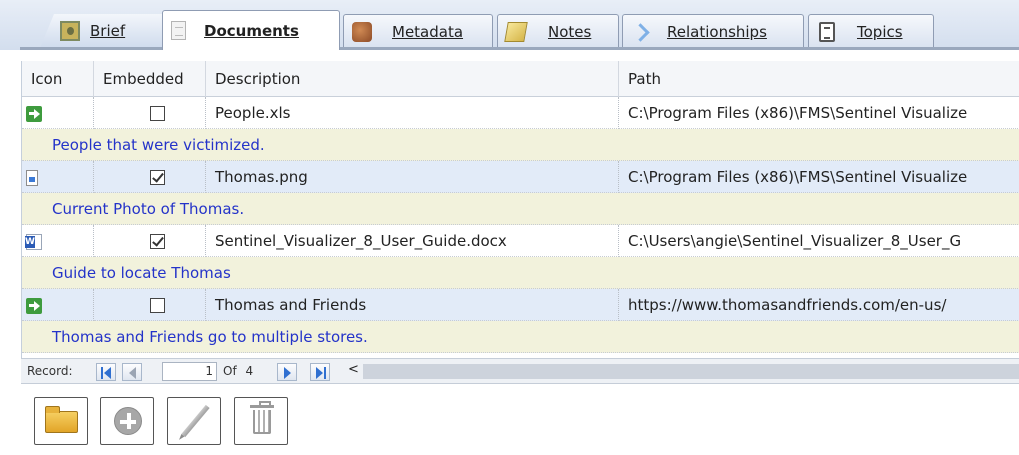  I want to click on horizontal-scrollbar, so click(691, 371).